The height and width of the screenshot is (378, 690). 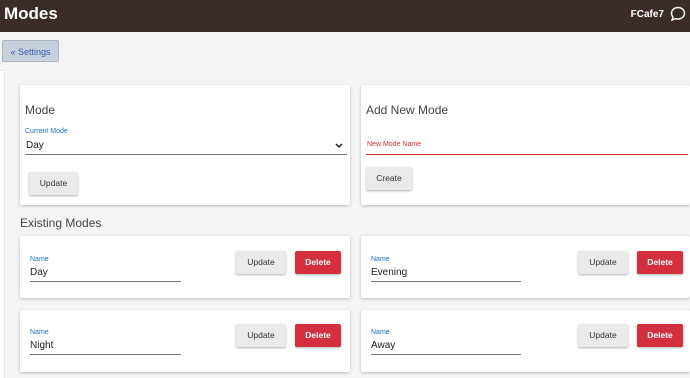 What do you see at coordinates (31, 13) in the screenshot?
I see `page-title: Modes` at bounding box center [31, 13].